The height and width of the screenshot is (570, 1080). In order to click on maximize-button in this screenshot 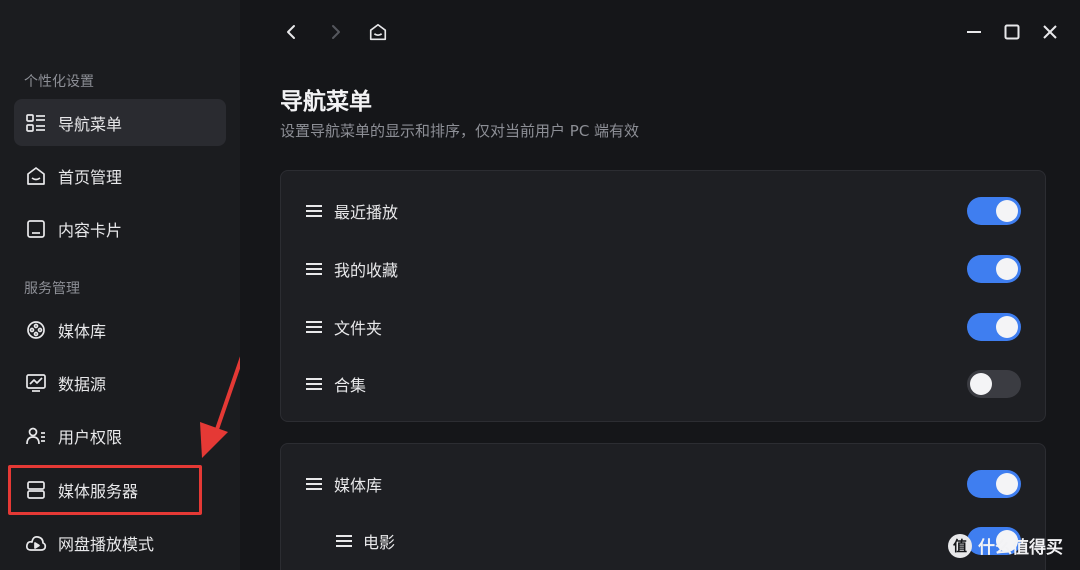, I will do `click(1012, 32)`.